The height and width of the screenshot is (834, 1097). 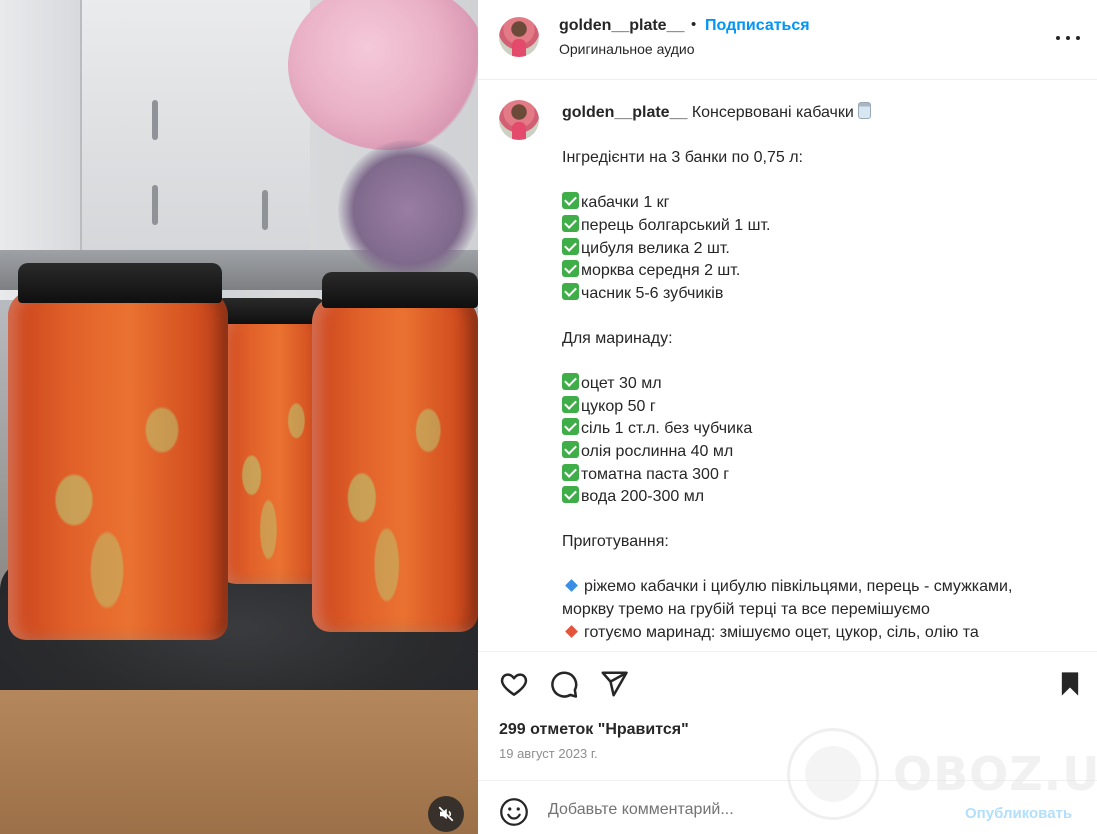 I want to click on comment-bubble-icon, so click(x=564, y=684).